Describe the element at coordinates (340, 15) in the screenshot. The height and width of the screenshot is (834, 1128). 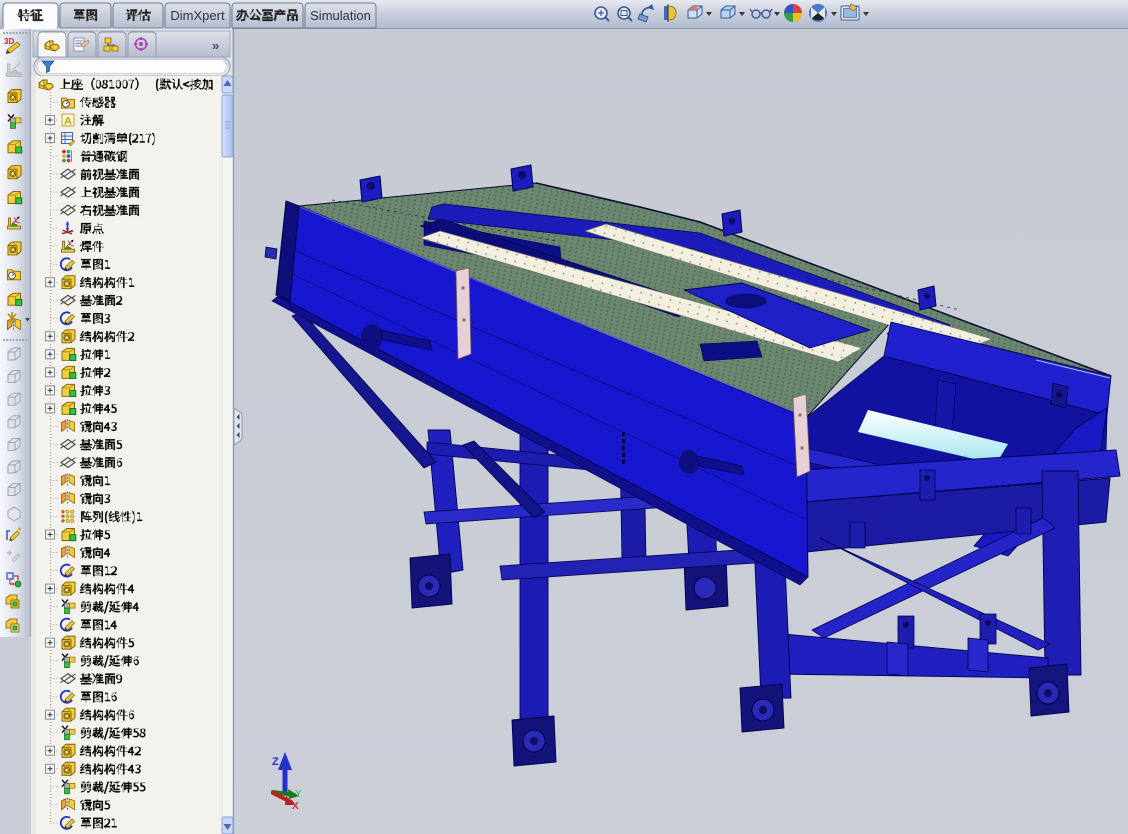
I see `svg-text: Simulation` at that location.